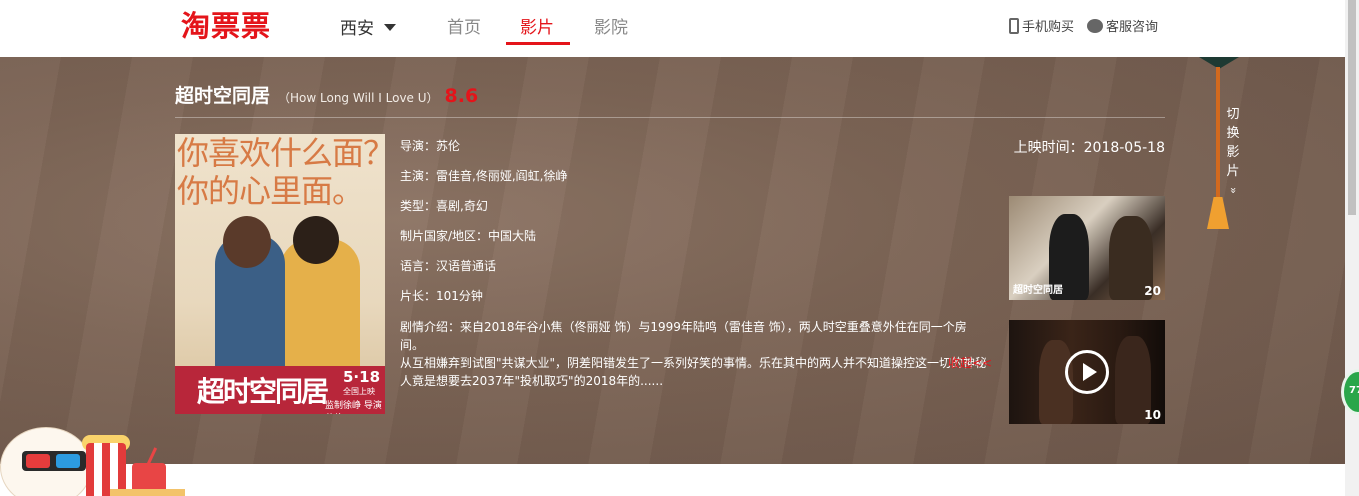  What do you see at coordinates (95, 460) in the screenshot?
I see `mascot-illustration` at bounding box center [95, 460].